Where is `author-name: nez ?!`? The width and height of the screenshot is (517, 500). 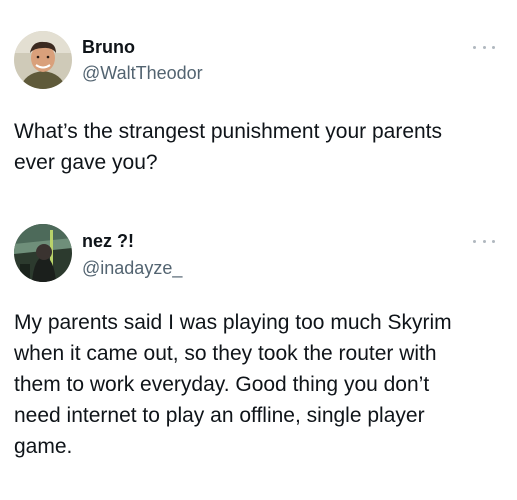
author-name: nez ?! is located at coordinates (108, 241).